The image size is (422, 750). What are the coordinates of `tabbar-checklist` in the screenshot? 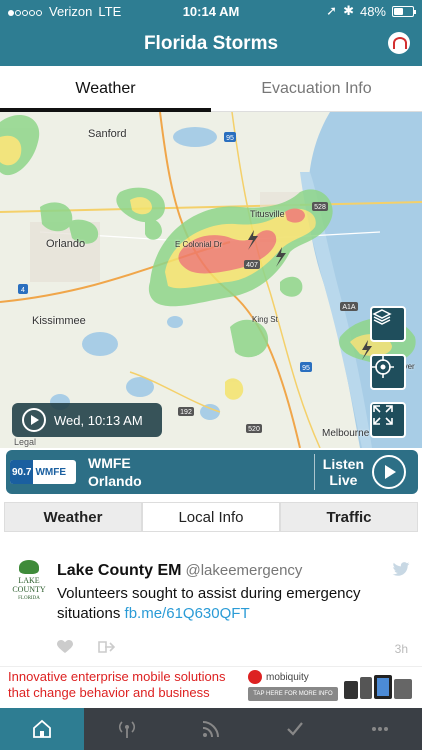 It's located at (295, 729).